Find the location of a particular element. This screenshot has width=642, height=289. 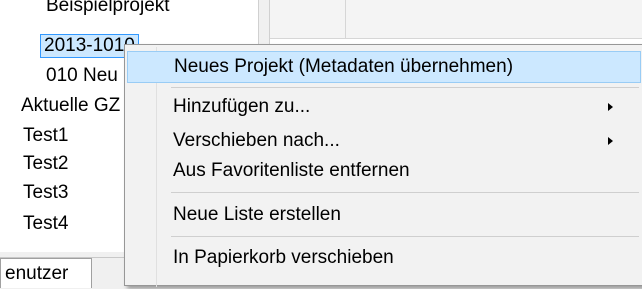

tree-item-010-neu: 010 Neu is located at coordinates (82, 76).